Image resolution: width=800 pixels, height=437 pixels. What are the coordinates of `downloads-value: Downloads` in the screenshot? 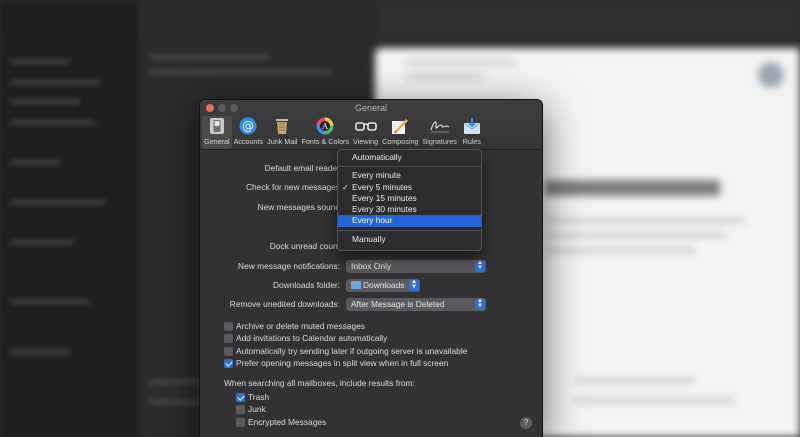 It's located at (384, 285).